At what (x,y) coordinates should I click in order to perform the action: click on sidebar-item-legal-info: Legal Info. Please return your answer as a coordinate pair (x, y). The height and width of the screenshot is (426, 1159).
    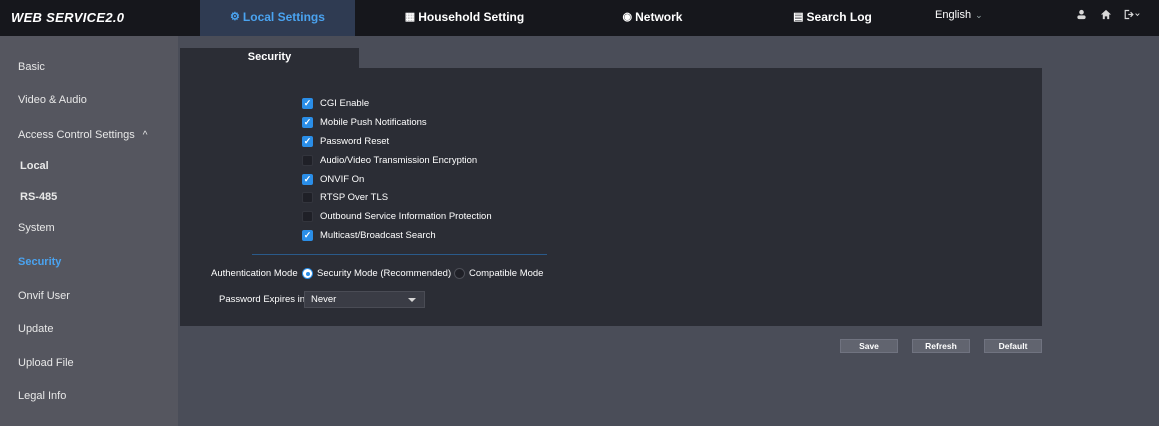
    Looking at the image, I should click on (42, 396).